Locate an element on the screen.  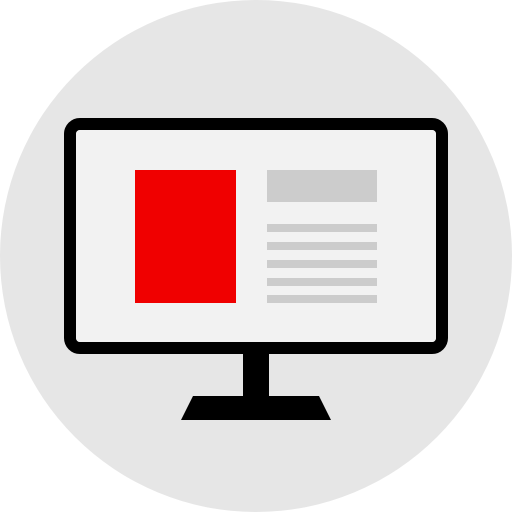
monitor-stand-base is located at coordinates (256, 408).